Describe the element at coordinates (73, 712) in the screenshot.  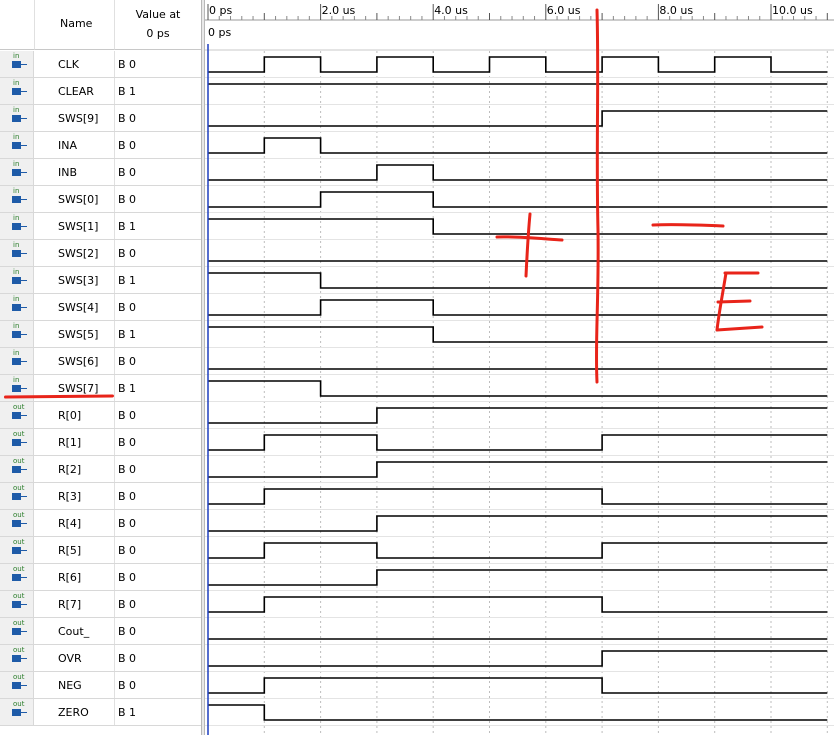
I see `signal-name: ZERO` at that location.